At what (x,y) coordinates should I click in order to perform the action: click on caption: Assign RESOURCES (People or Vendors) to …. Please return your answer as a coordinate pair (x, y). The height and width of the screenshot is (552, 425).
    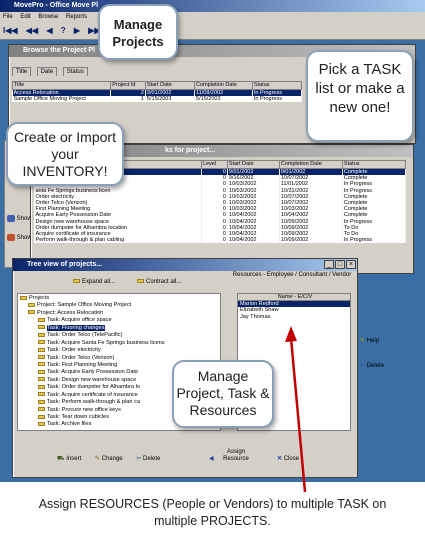
    Looking at the image, I should click on (212, 512).